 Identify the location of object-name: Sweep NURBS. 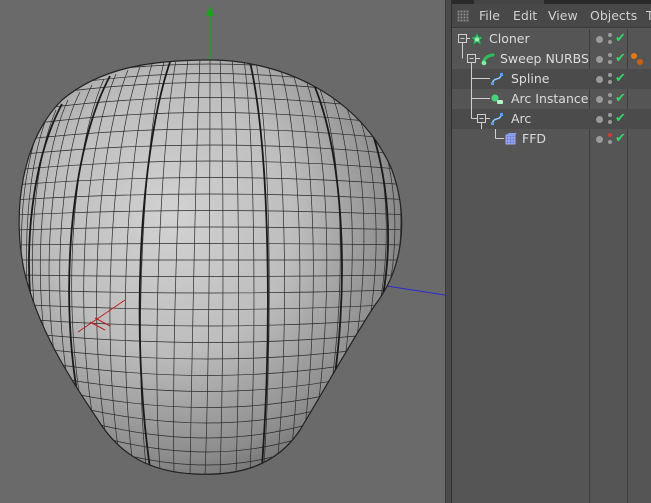
(544, 59).